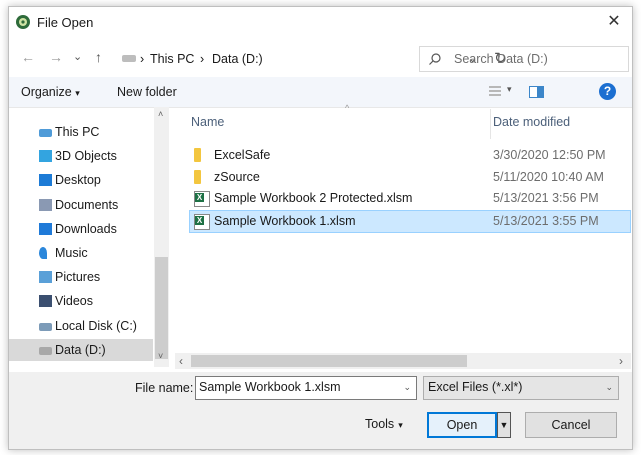 Image resolution: width=641 pixels, height=455 pixels. I want to click on recent-locations-button: ⌄, so click(77, 56).